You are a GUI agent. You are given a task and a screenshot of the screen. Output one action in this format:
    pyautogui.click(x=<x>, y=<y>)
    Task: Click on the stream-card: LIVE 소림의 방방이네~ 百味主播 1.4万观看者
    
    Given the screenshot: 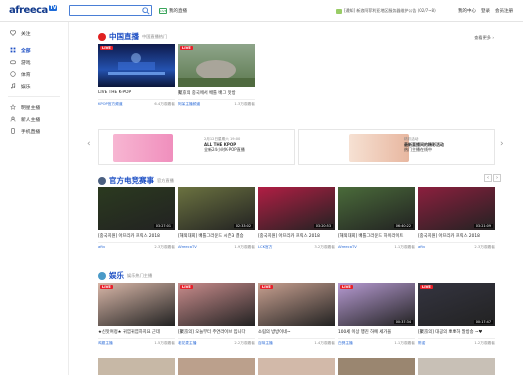 What is the action you would take?
    pyautogui.click(x=296, y=314)
    